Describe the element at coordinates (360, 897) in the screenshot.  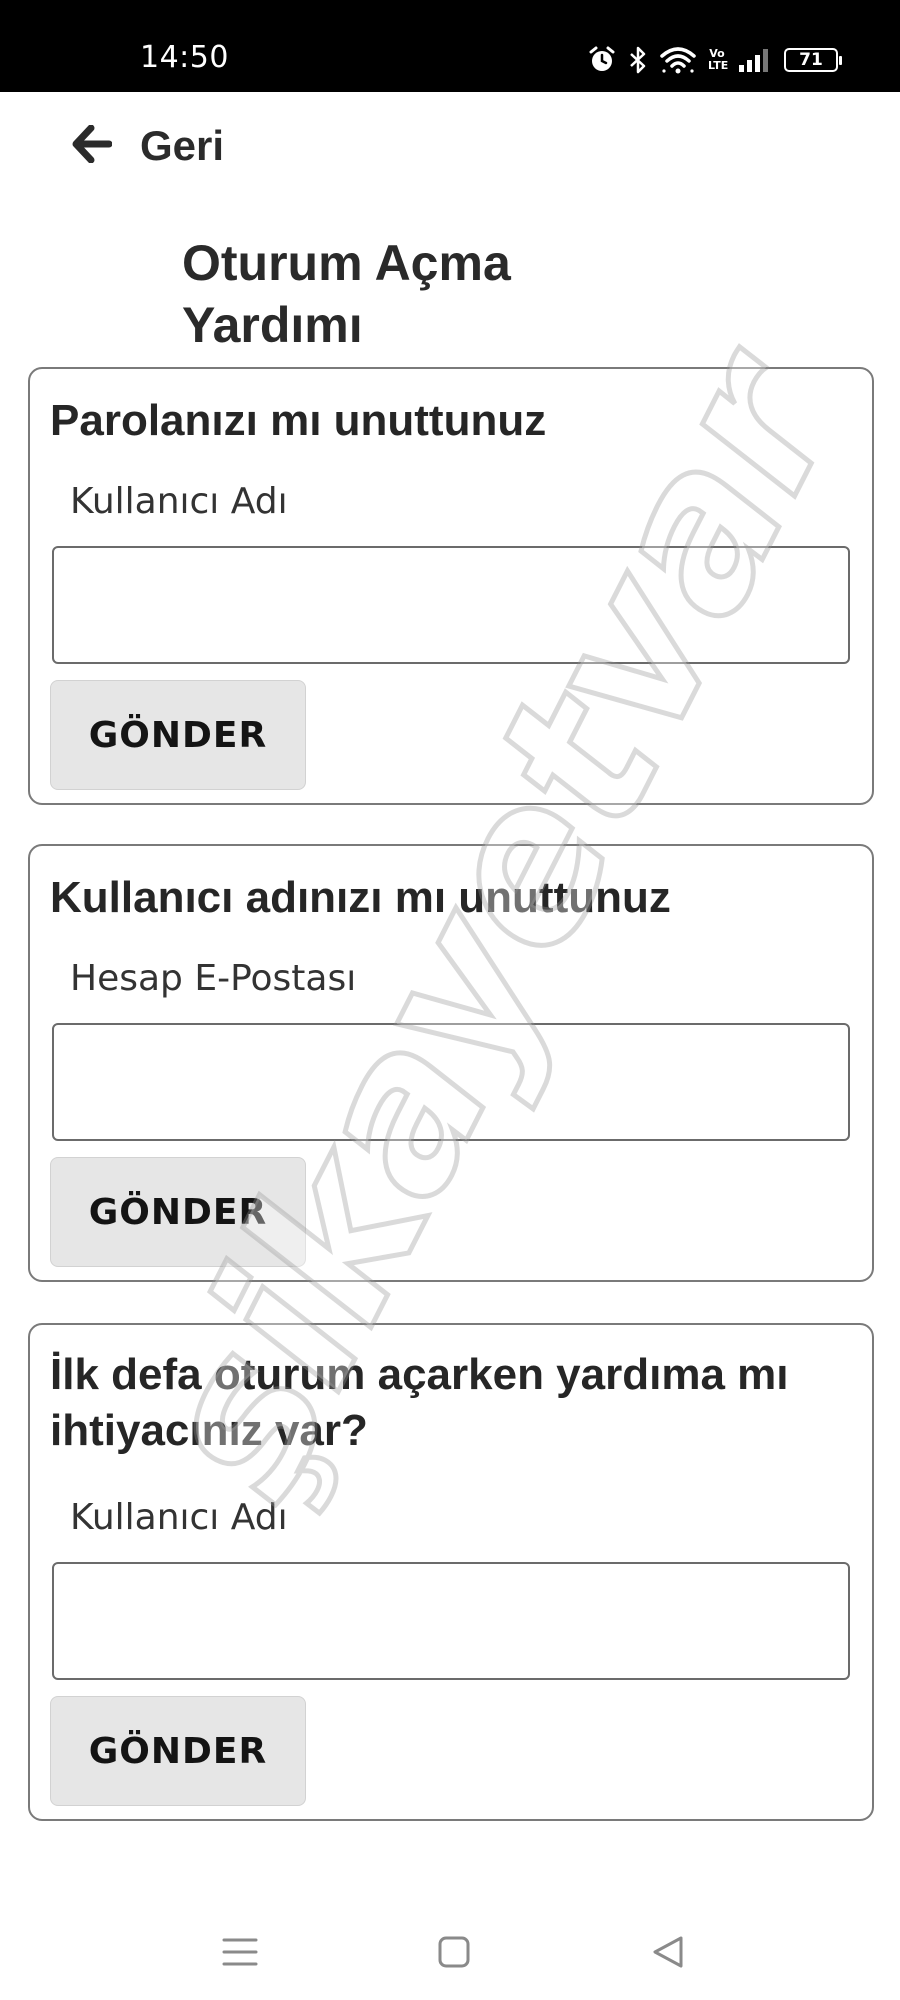
I see `forgot-username-title: Kullanıcı adınızı mı unuttunuz` at that location.